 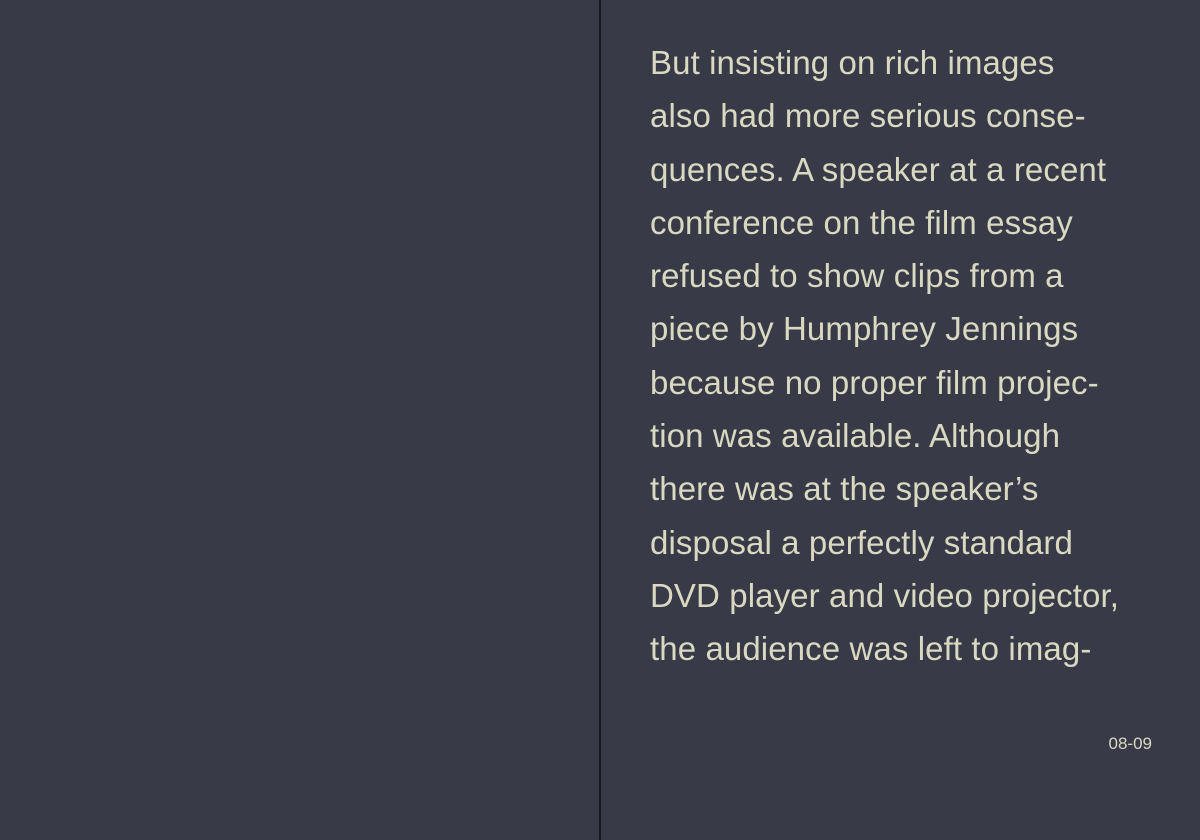 I want to click on text-line: piece by Humphrey Jennings, so click(x=864, y=329).